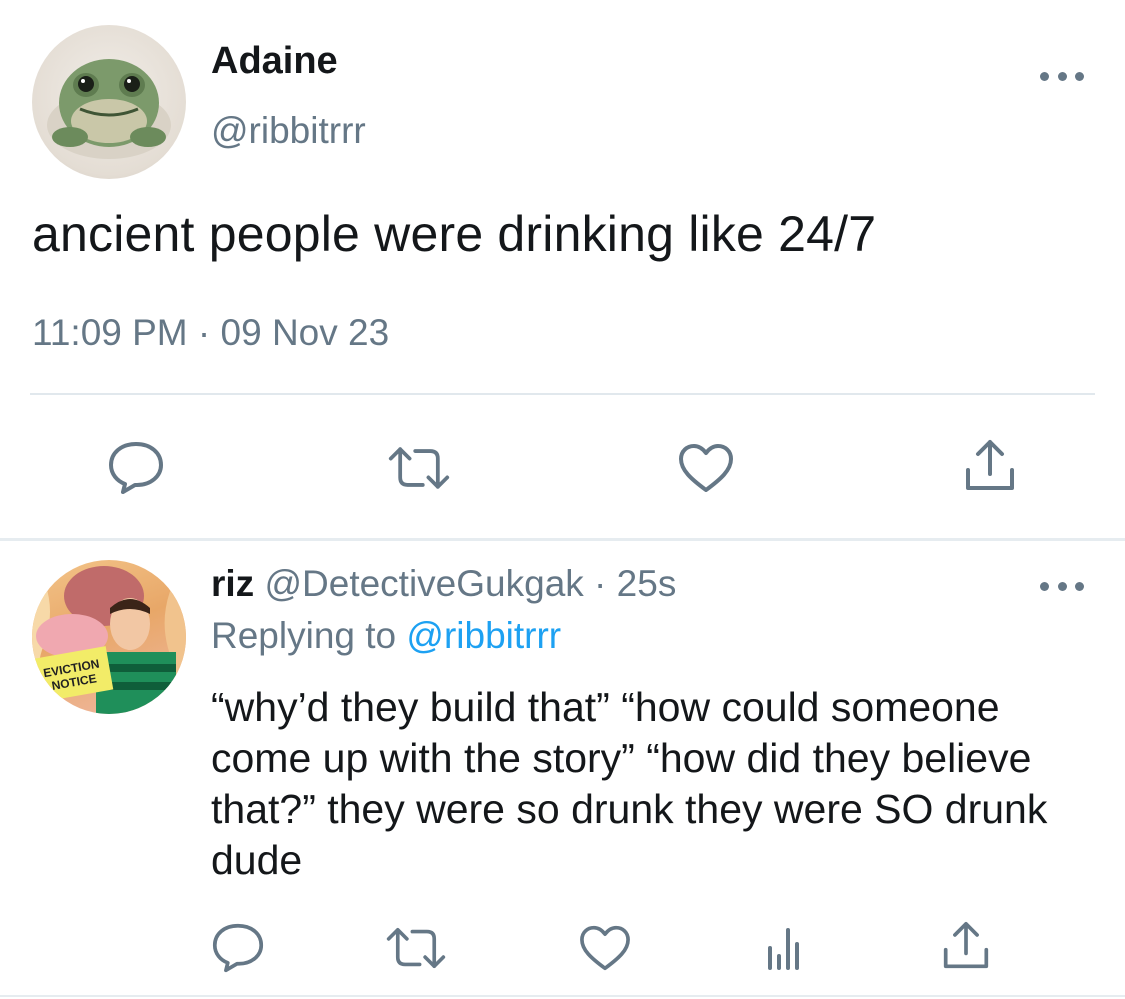  What do you see at coordinates (288, 131) in the screenshot?
I see `author-handle: @ribbitrrr` at bounding box center [288, 131].